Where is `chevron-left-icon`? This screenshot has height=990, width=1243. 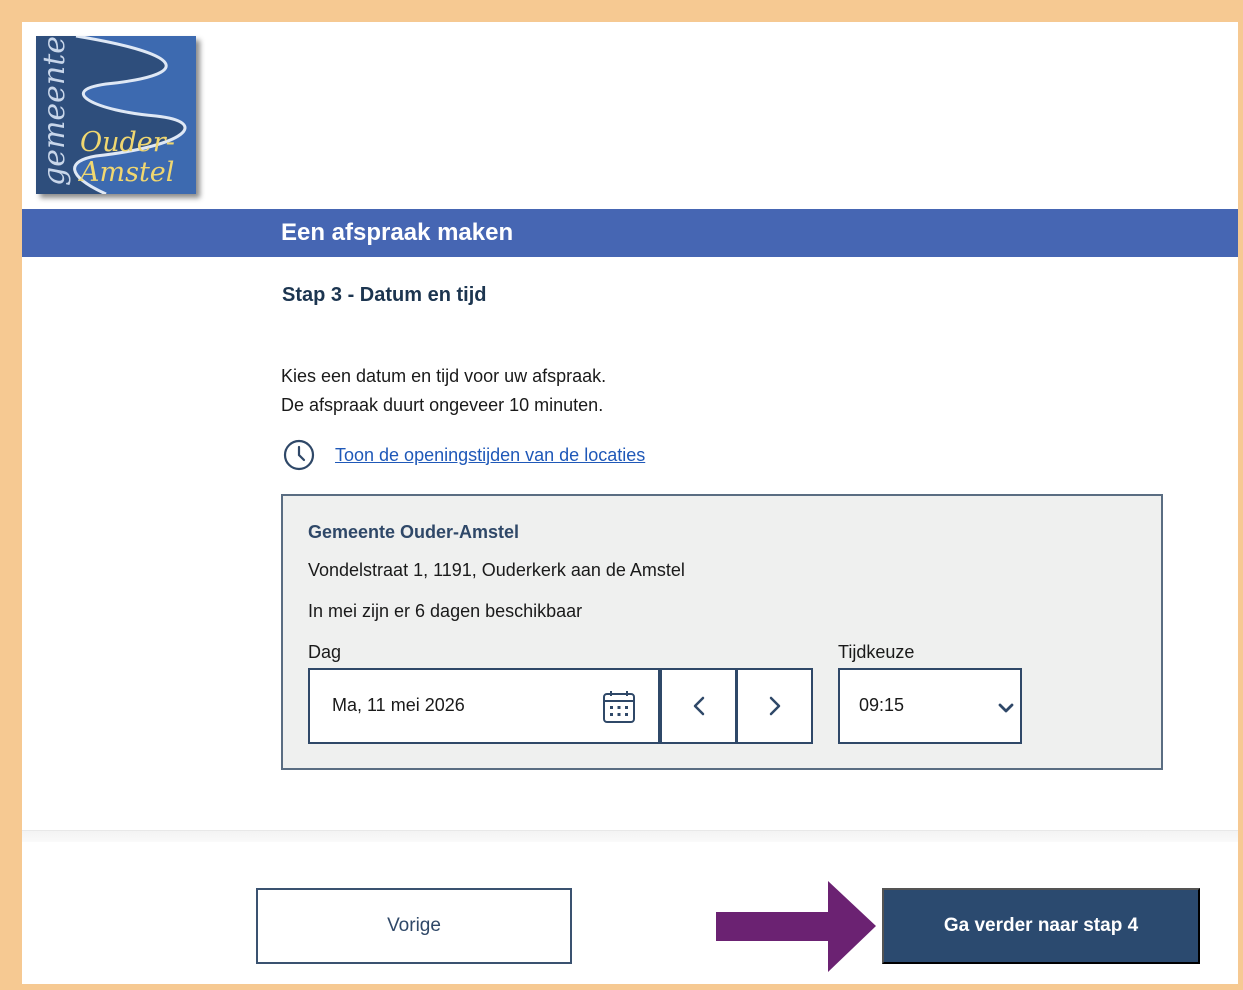
chevron-left-icon is located at coordinates (698, 706).